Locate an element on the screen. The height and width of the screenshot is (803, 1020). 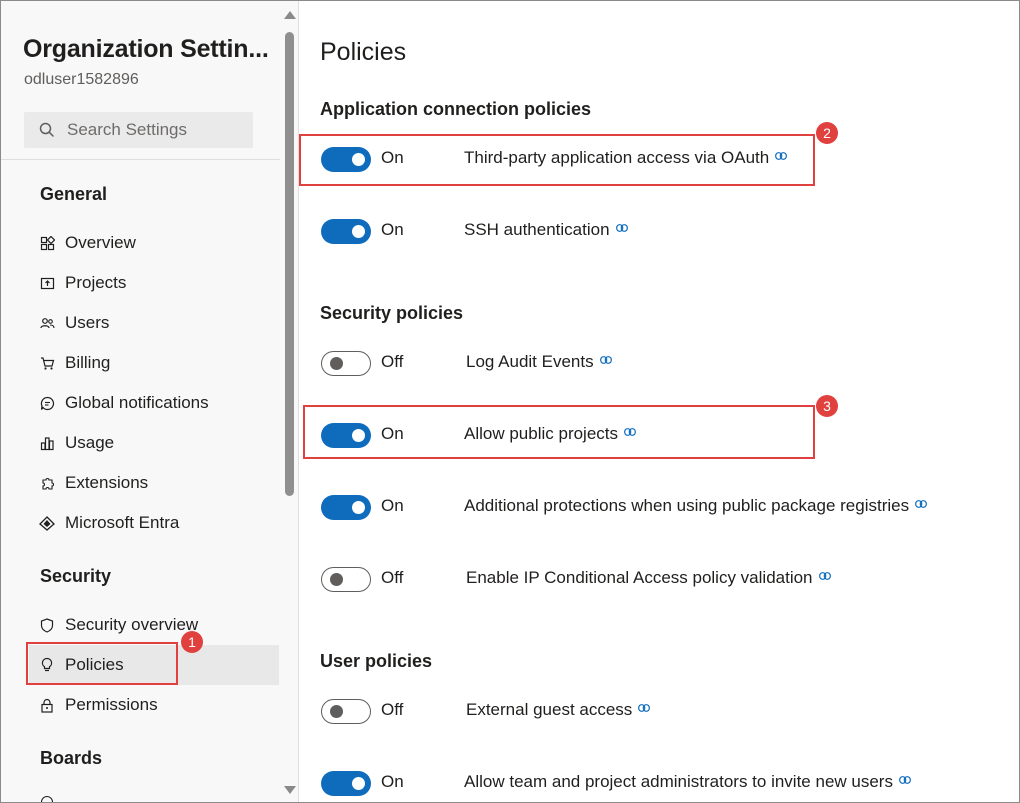
cart-icon is located at coordinates (47, 363).